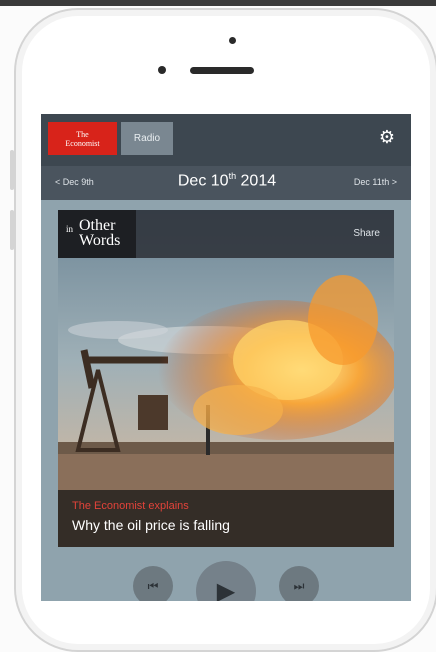  What do you see at coordinates (218, 3) in the screenshot?
I see `window-top-border` at bounding box center [218, 3].